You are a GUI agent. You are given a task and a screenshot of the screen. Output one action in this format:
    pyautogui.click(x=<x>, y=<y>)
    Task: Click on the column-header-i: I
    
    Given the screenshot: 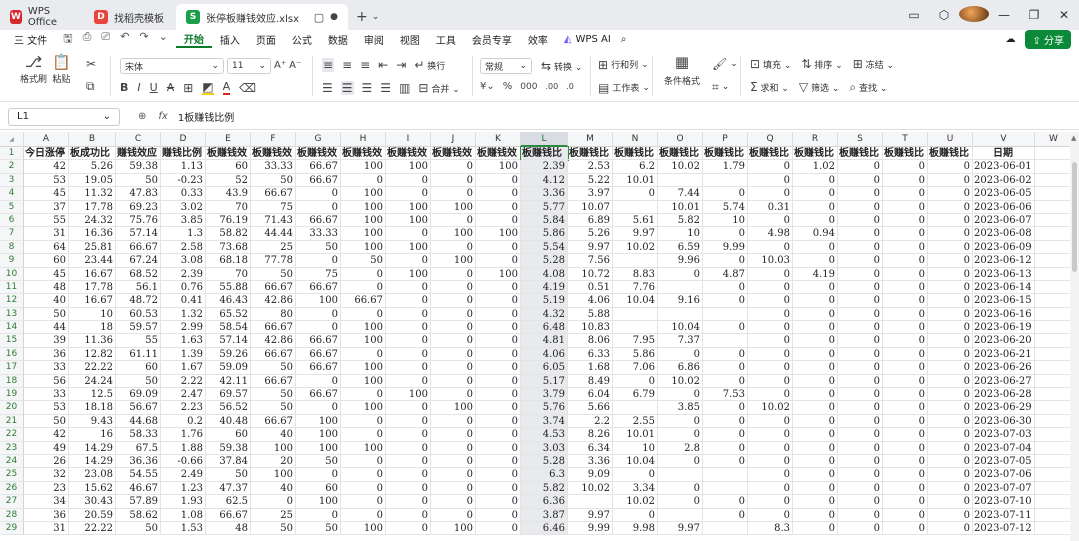 What is the action you would take?
    pyautogui.click(x=408, y=139)
    